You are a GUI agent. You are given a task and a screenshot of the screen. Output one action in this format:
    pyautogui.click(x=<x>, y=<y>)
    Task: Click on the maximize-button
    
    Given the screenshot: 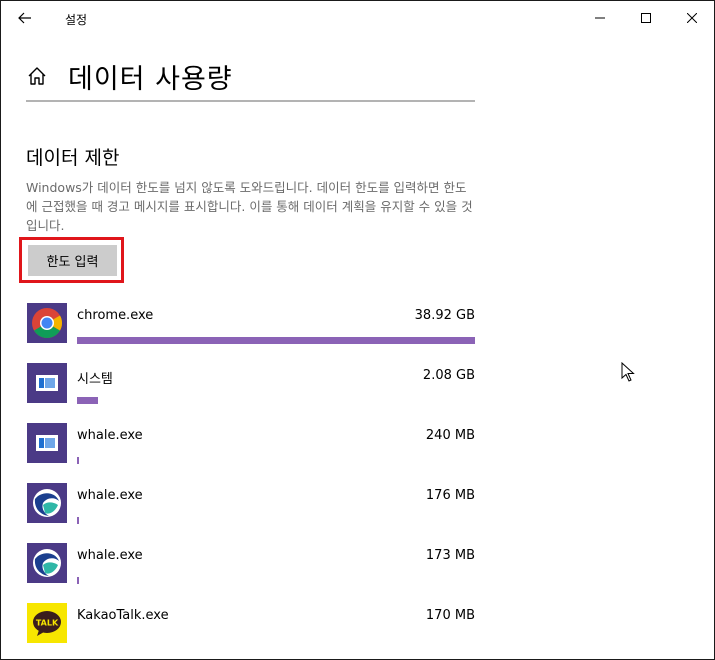 What is the action you would take?
    pyautogui.click(x=646, y=18)
    